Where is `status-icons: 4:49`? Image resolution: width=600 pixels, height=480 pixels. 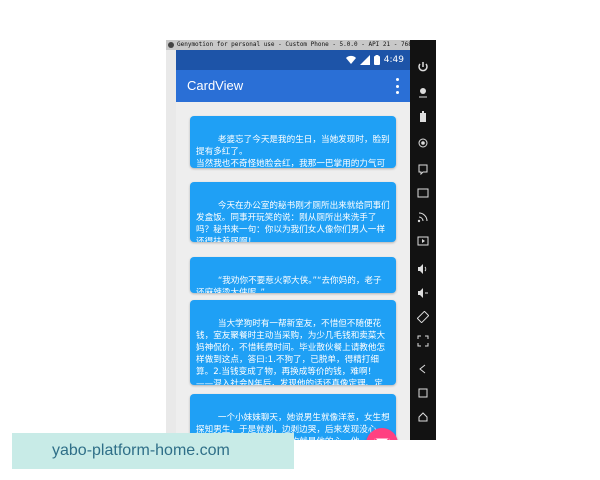 status-icons: 4:49 is located at coordinates (374, 60).